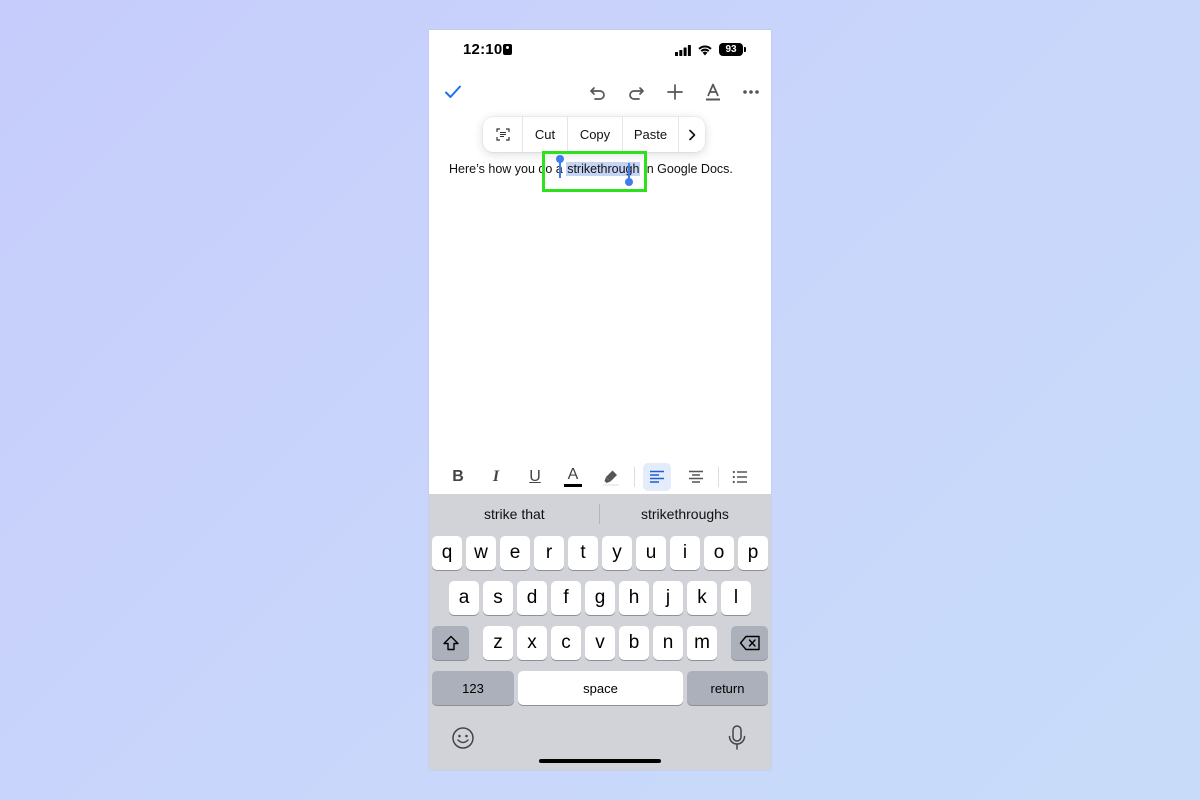  Describe the element at coordinates (651, 553) in the screenshot. I see `key-u: u` at that location.